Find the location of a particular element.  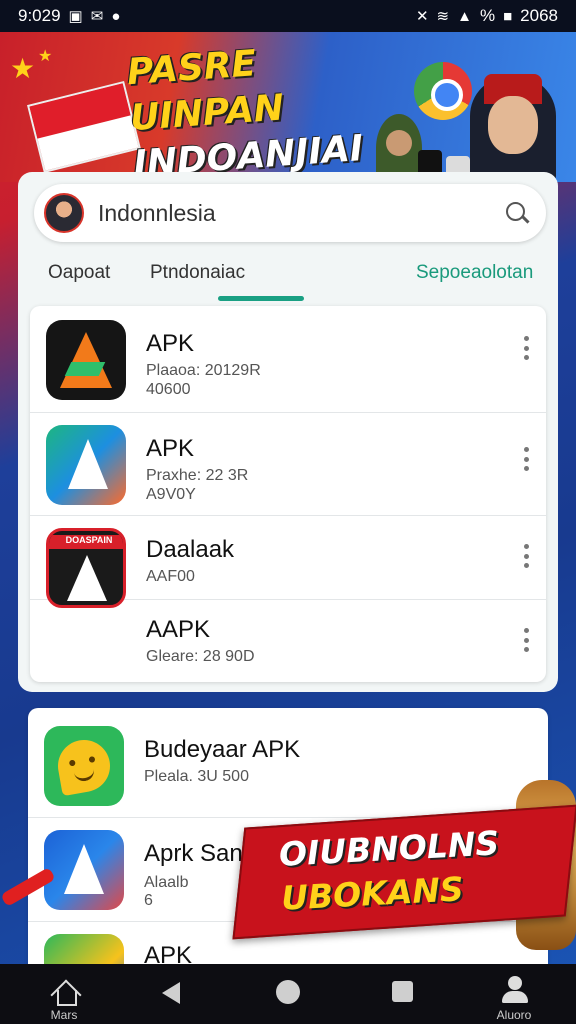

people-icon is located at coordinates (515, 990).